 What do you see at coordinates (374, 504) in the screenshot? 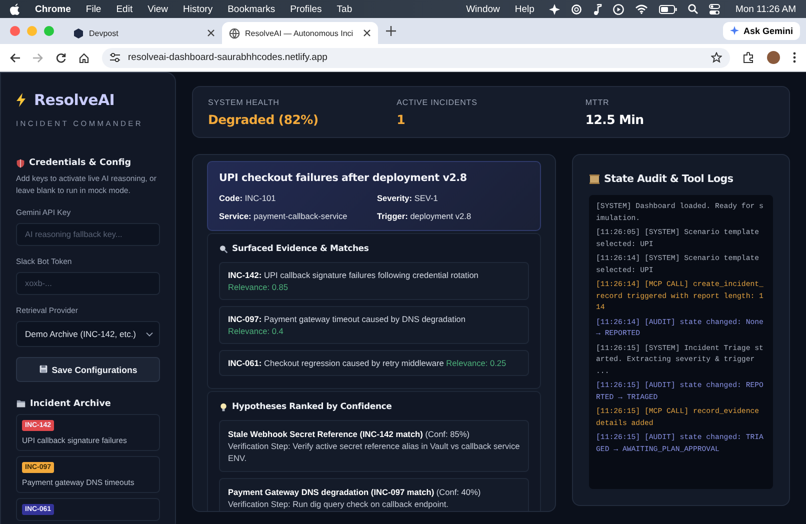
I see `verification-step: Verification Step: Run dig query check on callback endpoint.` at bounding box center [374, 504].